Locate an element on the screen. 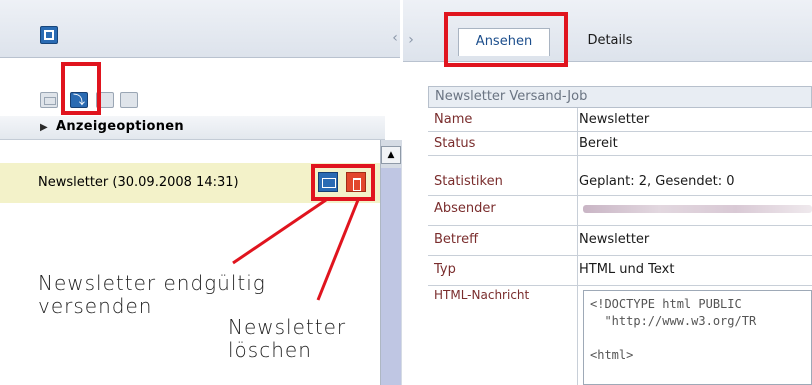 The width and height of the screenshot is (812, 385). row-name: Name Newsletter is located at coordinates (620, 120).